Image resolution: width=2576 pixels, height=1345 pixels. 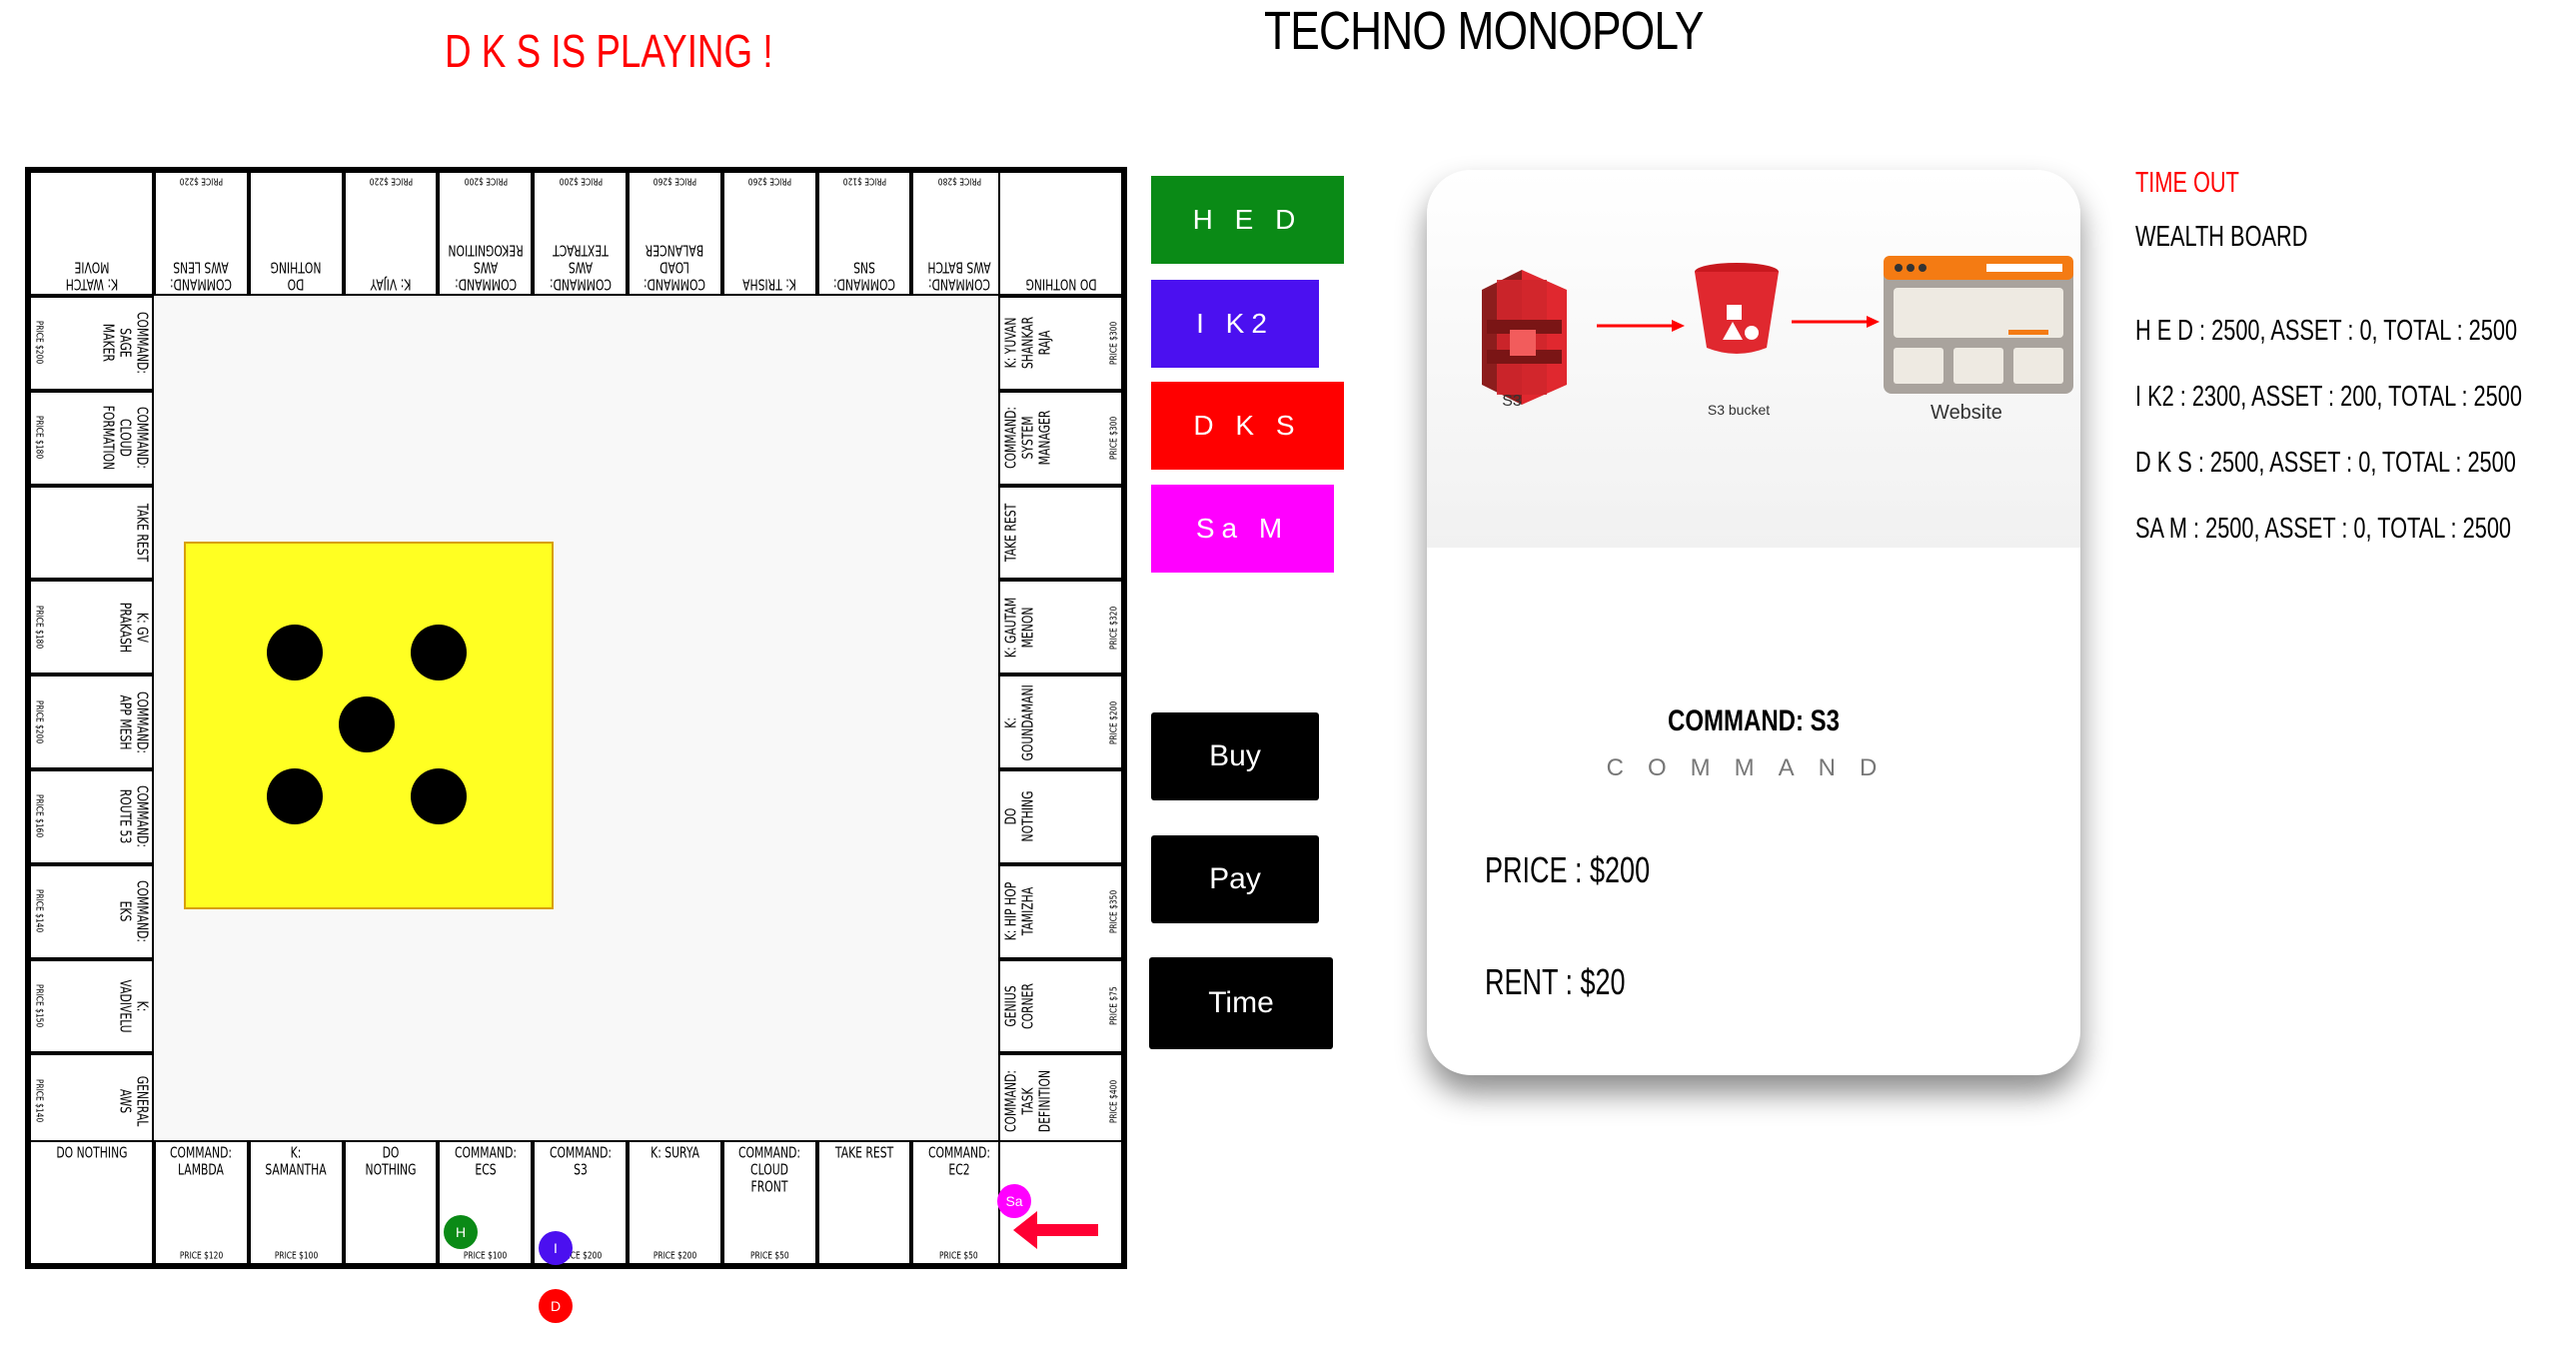 What do you see at coordinates (1060, 721) in the screenshot?
I see `board-cell-right: K: GOUNDAMANI PRICE $200` at bounding box center [1060, 721].